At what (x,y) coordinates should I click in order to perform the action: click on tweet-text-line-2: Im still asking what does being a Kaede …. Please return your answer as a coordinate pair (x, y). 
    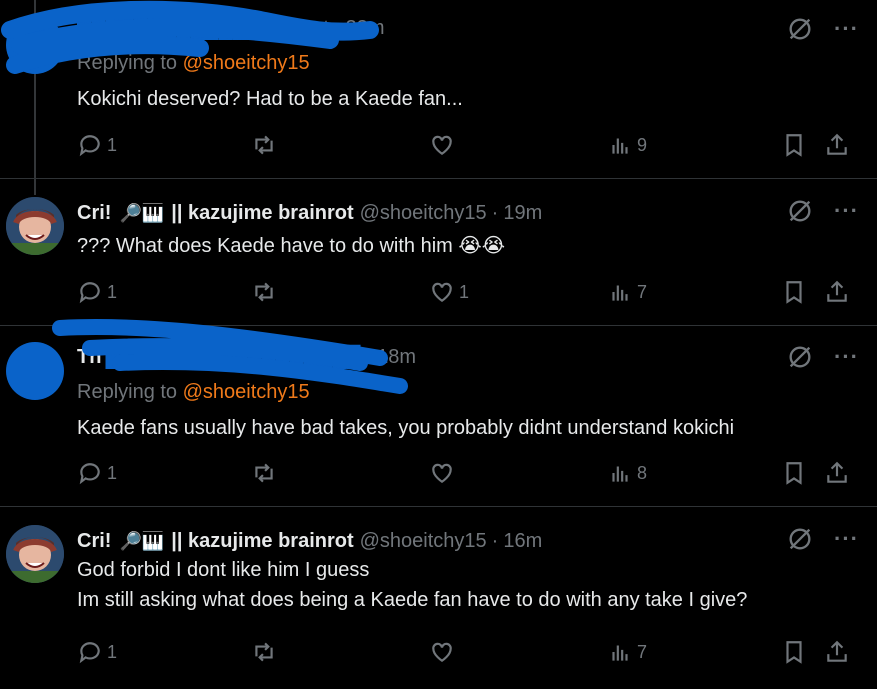
    Looking at the image, I should click on (412, 600).